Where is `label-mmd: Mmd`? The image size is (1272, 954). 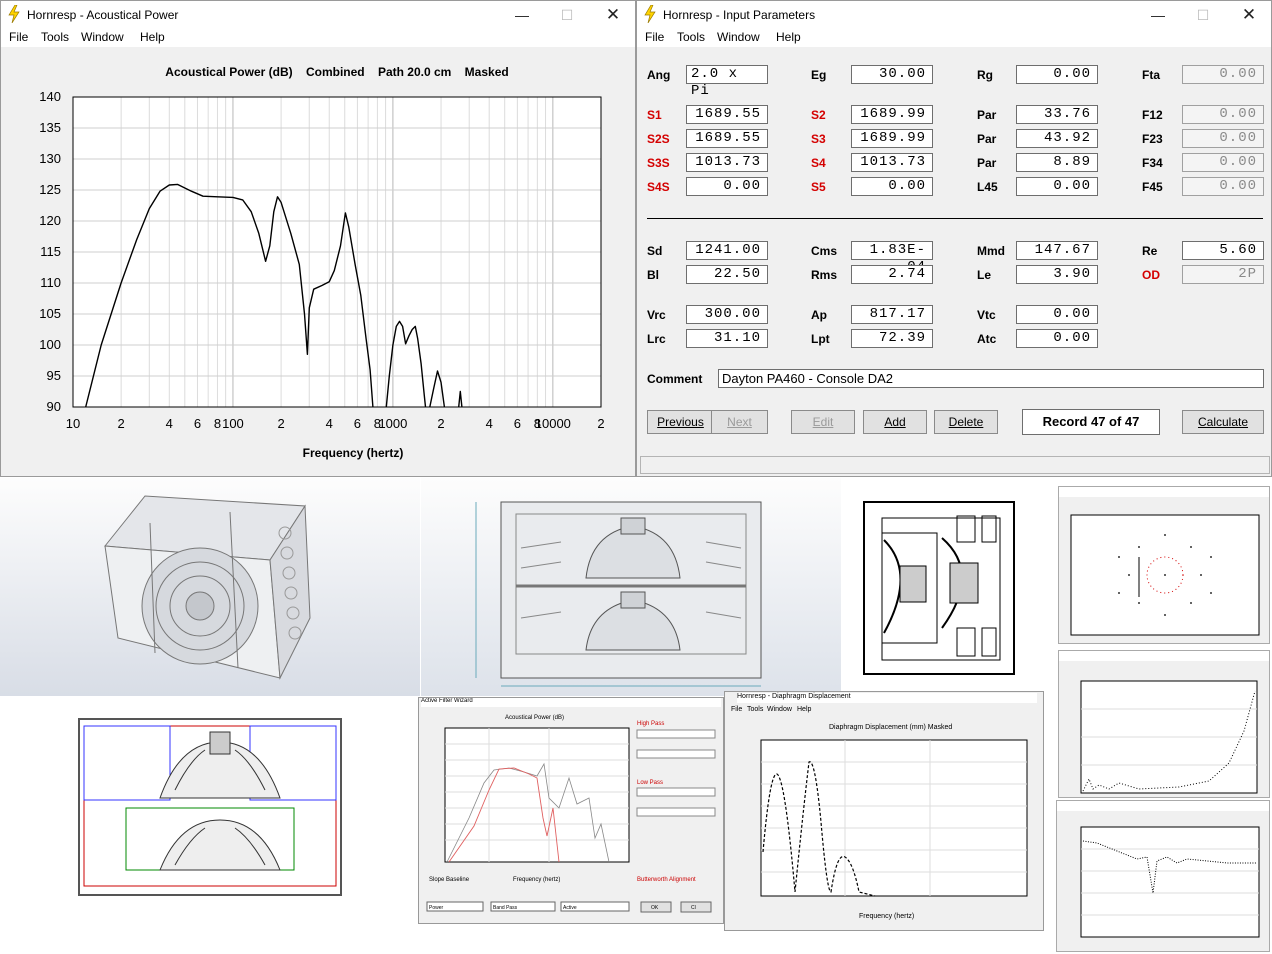
label-mmd: Mmd is located at coordinates (991, 251).